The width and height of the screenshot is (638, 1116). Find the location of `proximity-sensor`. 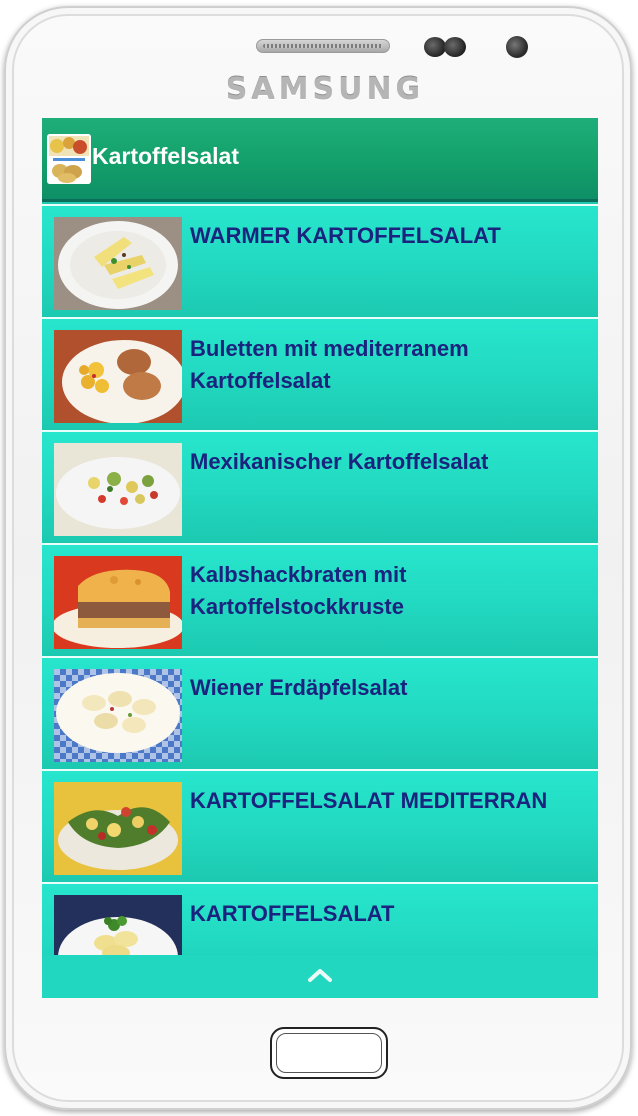

proximity-sensor is located at coordinates (435, 47).